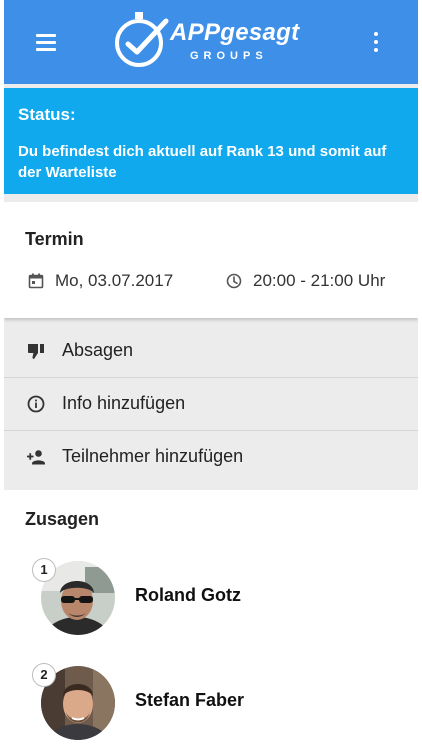 The height and width of the screenshot is (750, 422). Describe the element at coordinates (36, 457) in the screenshot. I see `add-person-icon` at that location.